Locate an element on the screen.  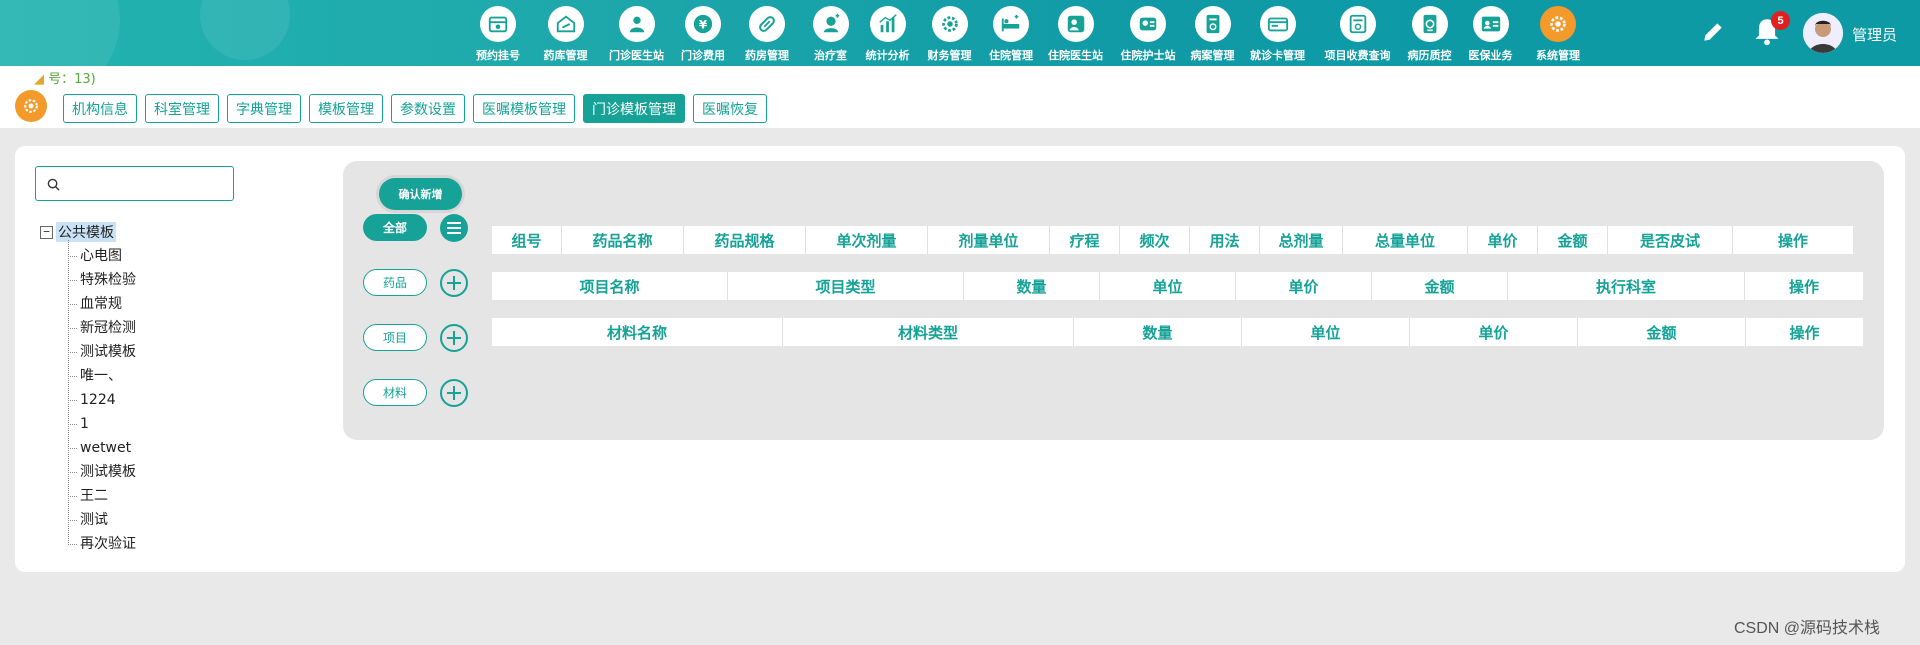
search-input is located at coordinates (146, 184).